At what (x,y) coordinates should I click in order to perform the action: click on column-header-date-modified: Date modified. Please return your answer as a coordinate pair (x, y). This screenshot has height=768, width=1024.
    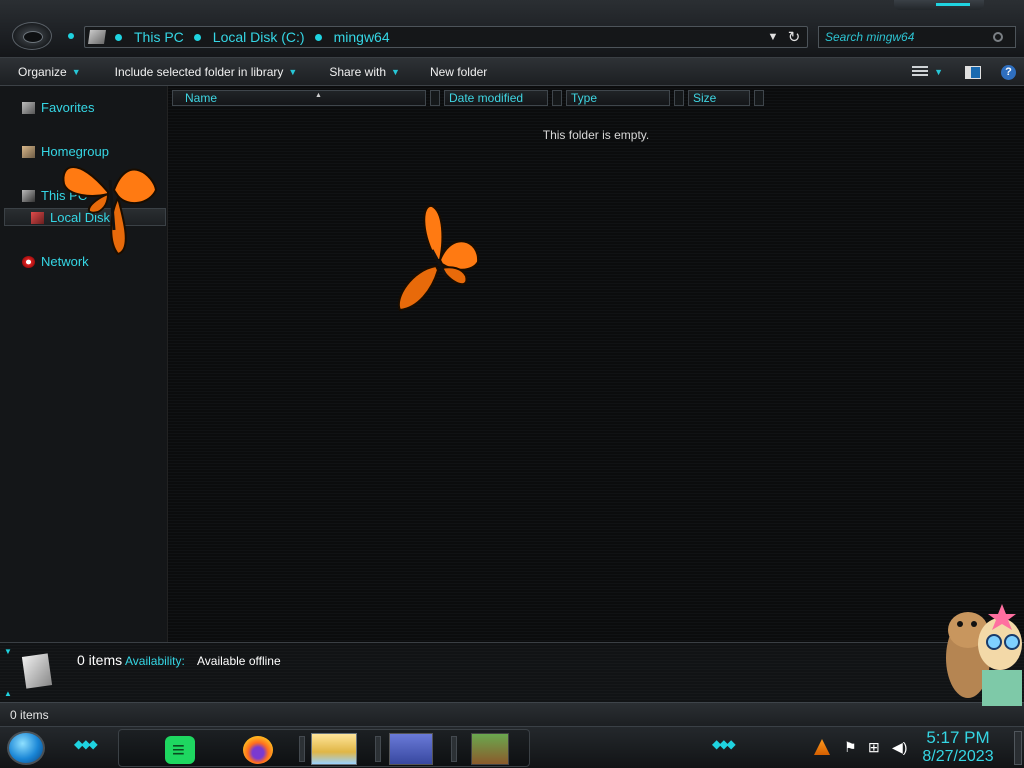
    Looking at the image, I should click on (496, 98).